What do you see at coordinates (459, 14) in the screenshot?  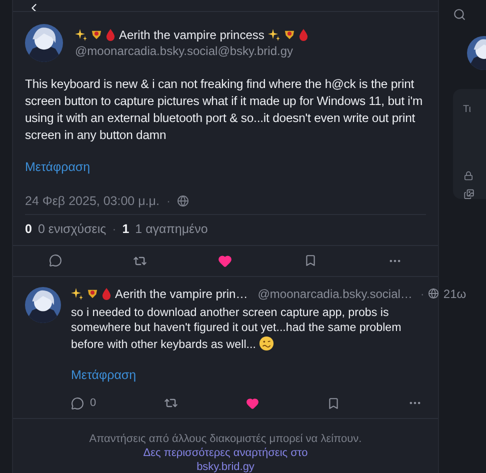 I see `search-icon` at bounding box center [459, 14].